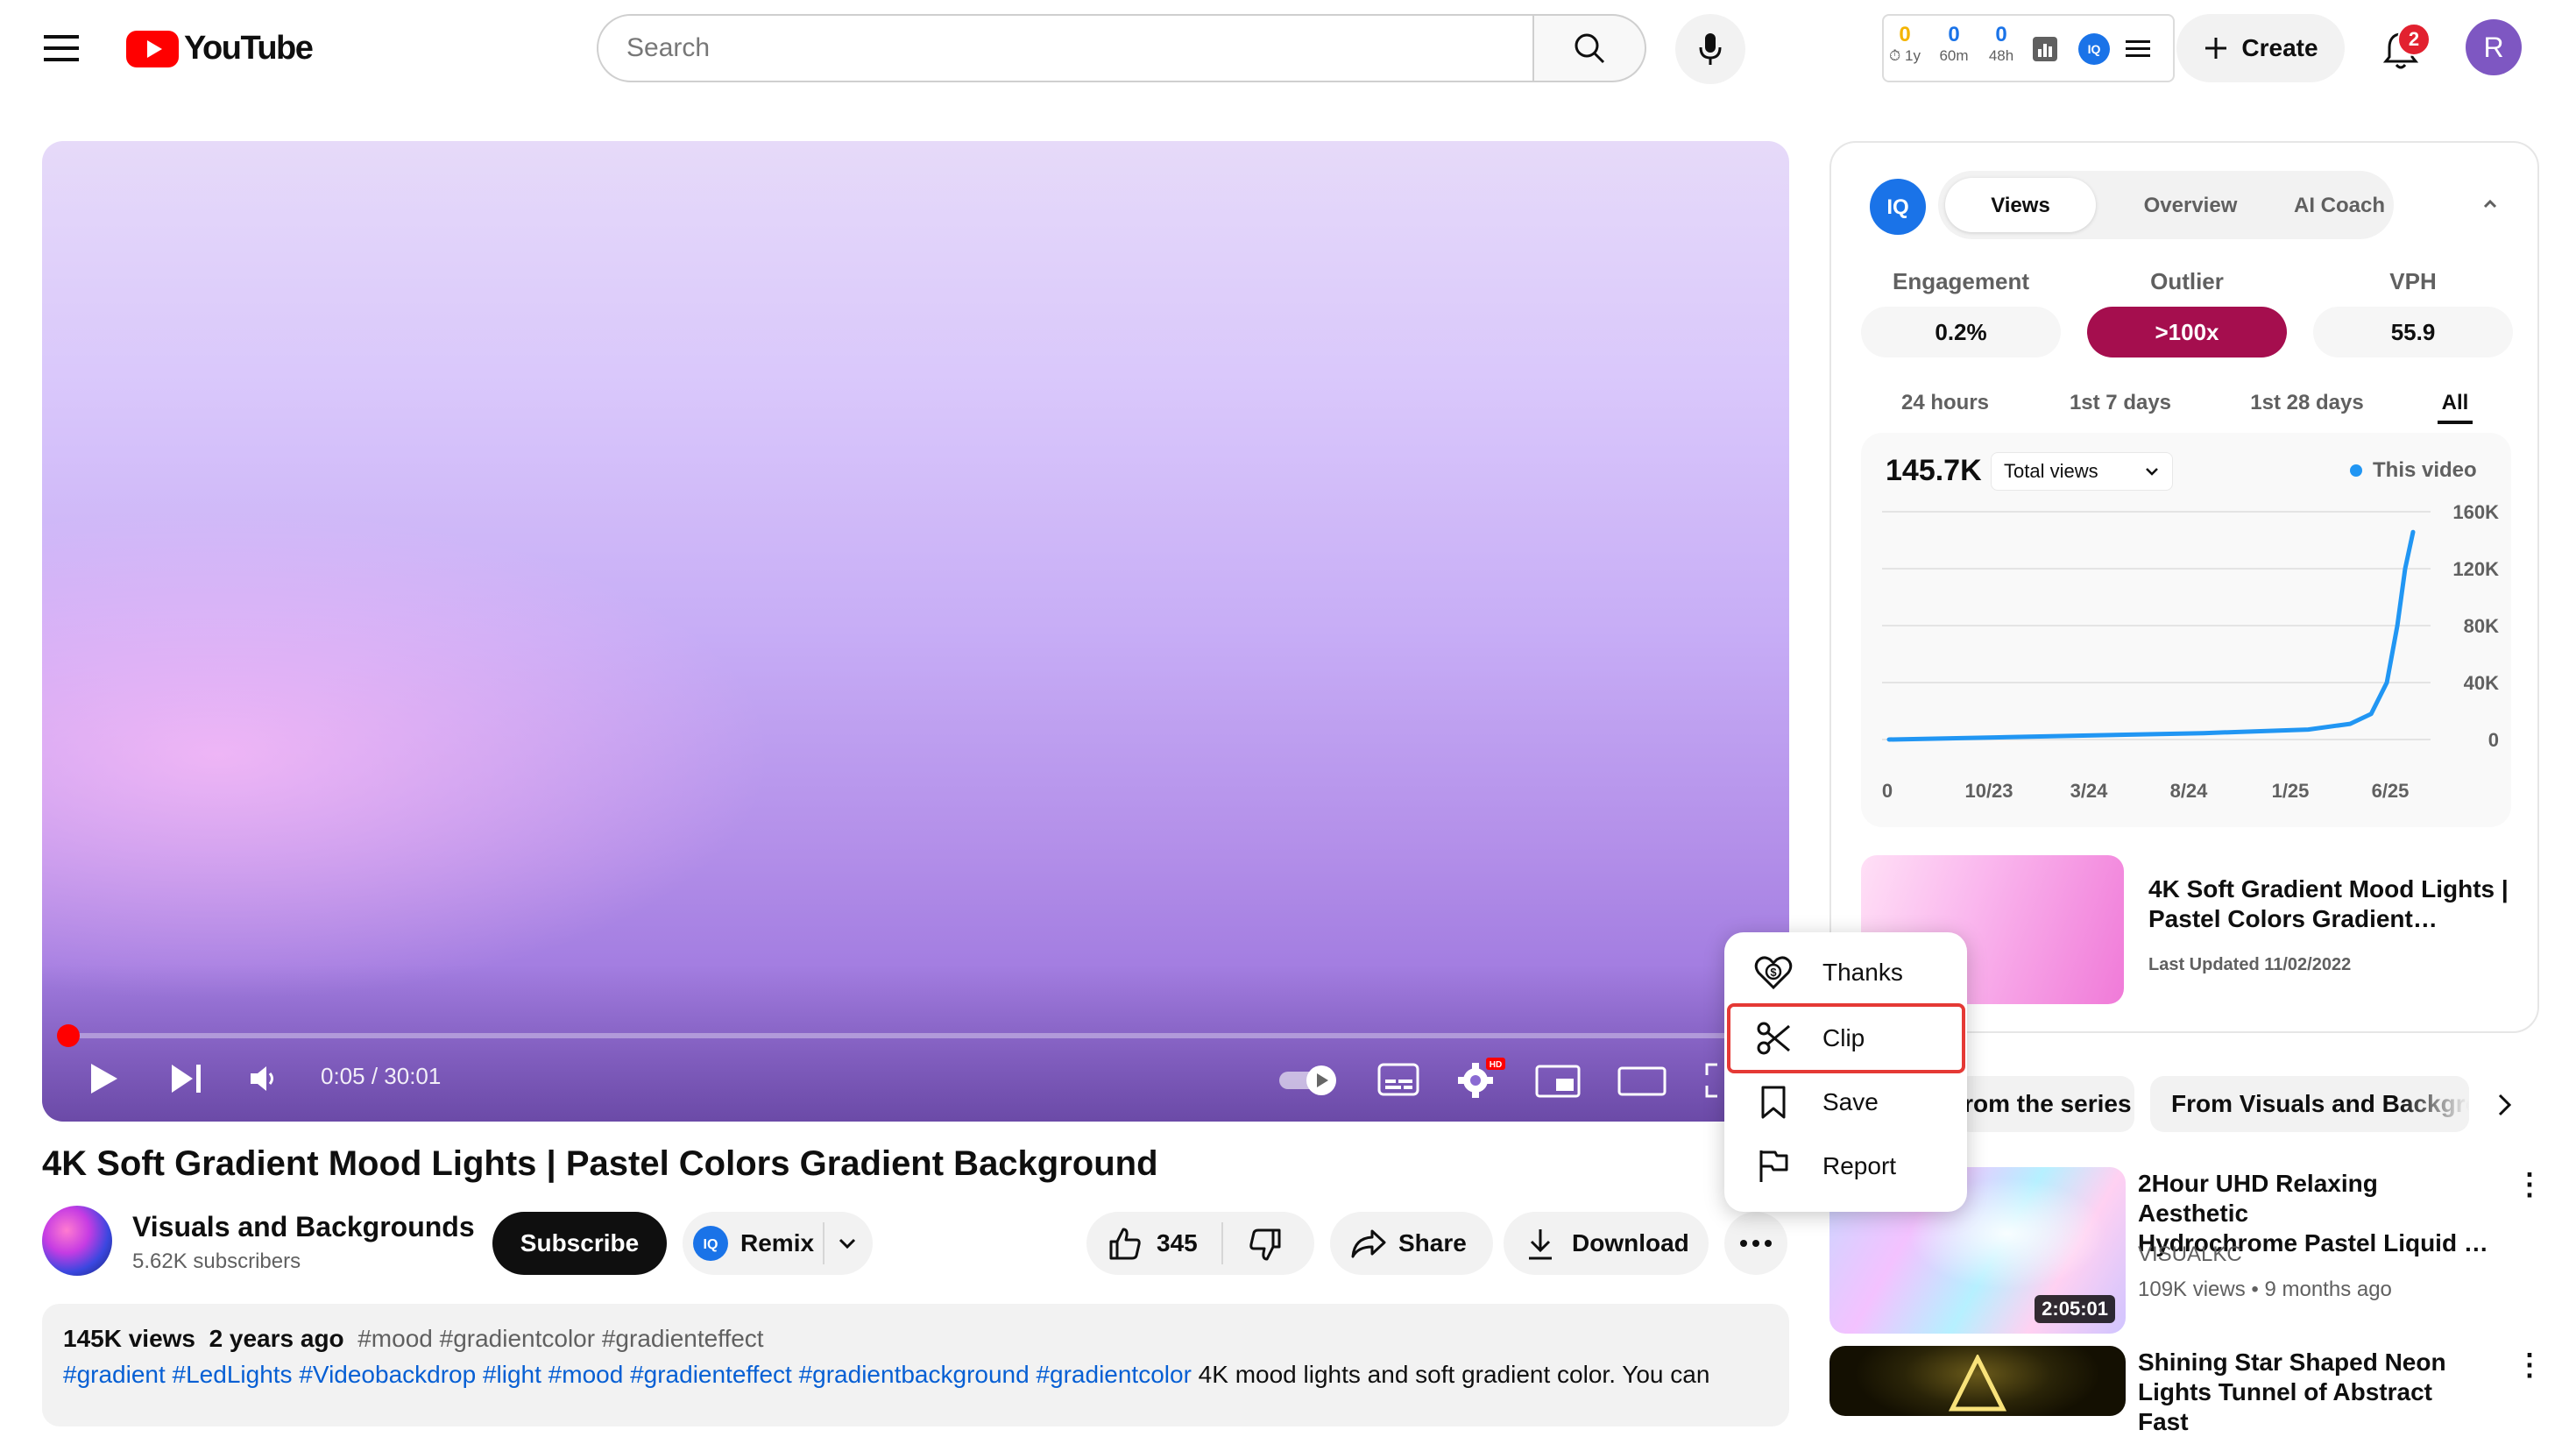  What do you see at coordinates (2391, 791) in the screenshot?
I see `x-tick-label: 6/25` at bounding box center [2391, 791].